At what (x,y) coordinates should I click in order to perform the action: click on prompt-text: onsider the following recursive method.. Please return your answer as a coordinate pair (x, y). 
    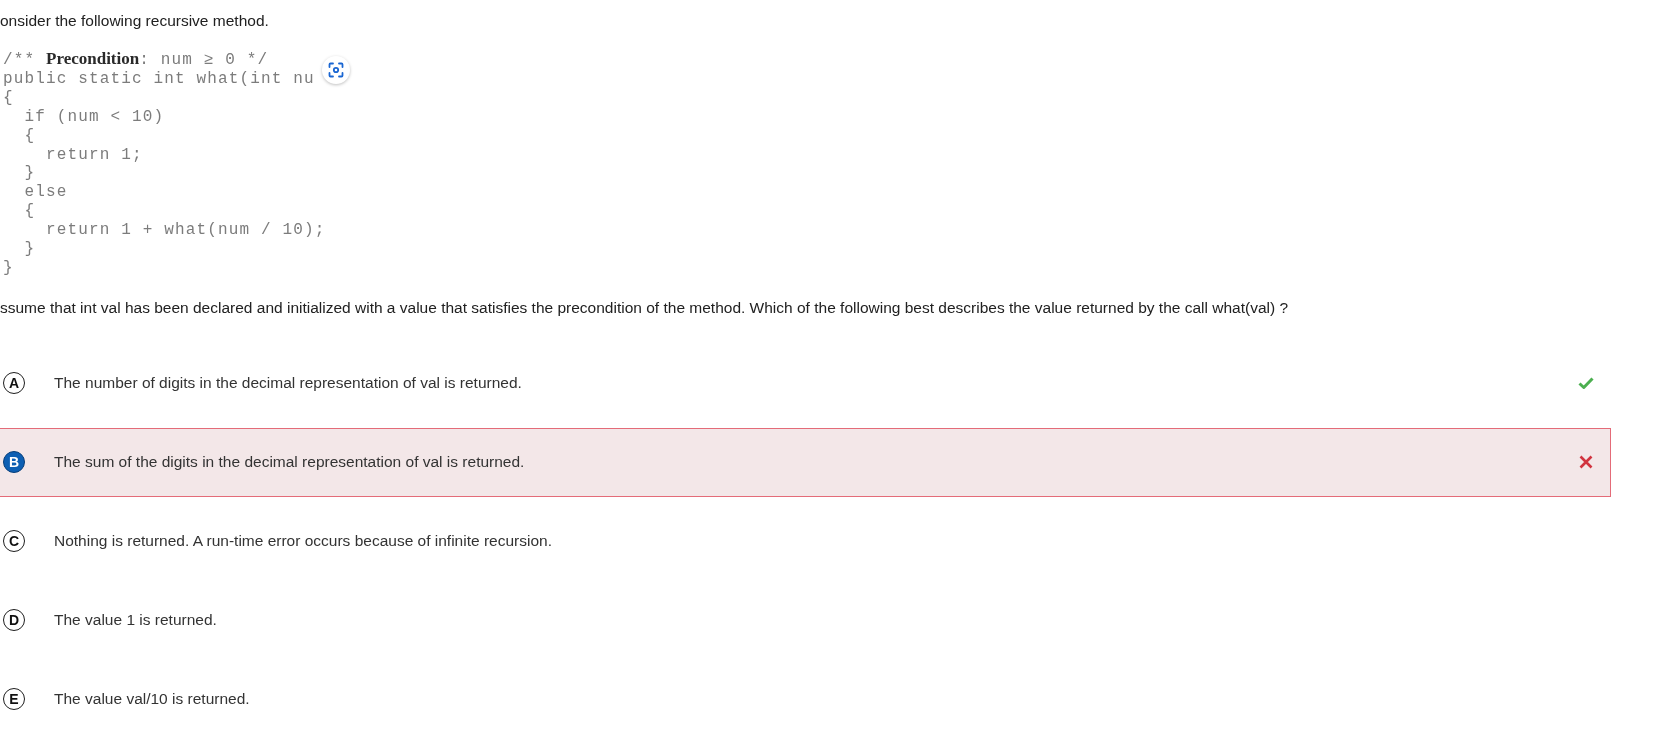
    Looking at the image, I should click on (134, 21).